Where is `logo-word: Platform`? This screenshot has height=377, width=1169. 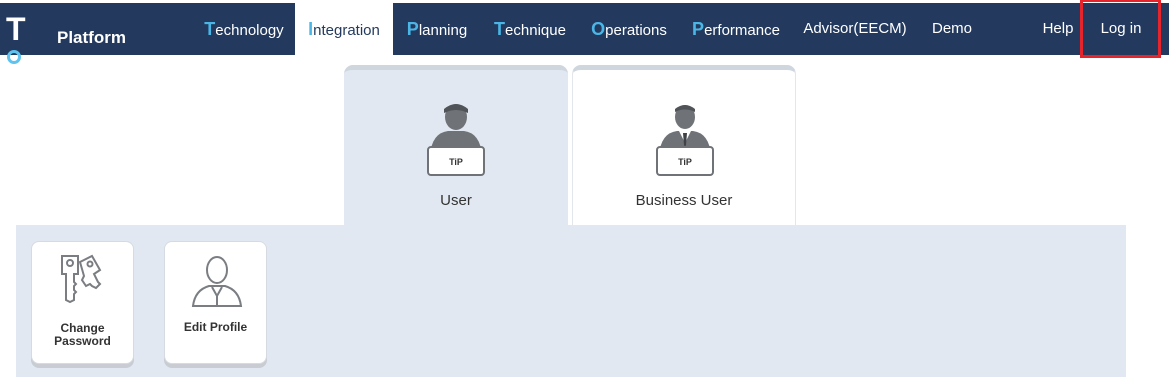 logo-word: Platform is located at coordinates (91, 37).